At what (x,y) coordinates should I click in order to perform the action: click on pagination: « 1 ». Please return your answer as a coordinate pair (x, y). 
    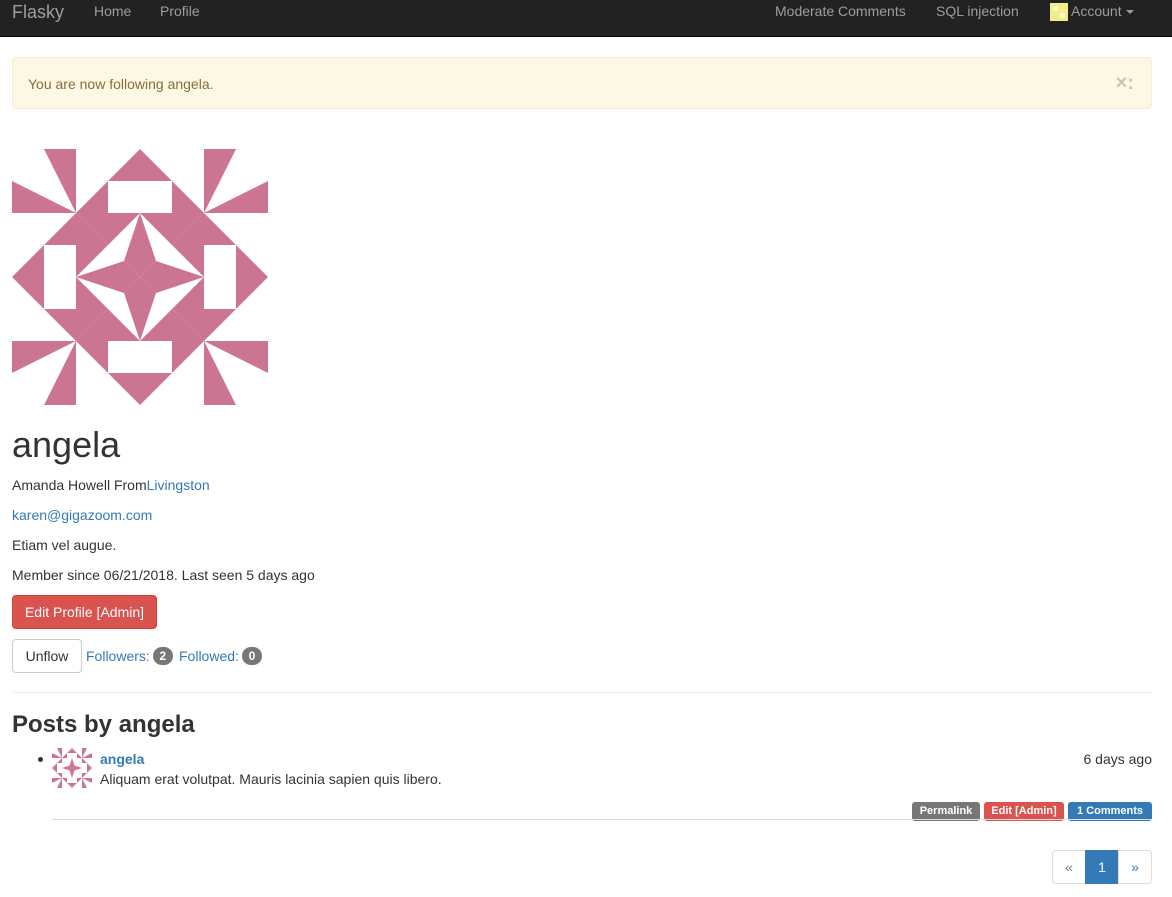
    Looking at the image, I should click on (1102, 867).